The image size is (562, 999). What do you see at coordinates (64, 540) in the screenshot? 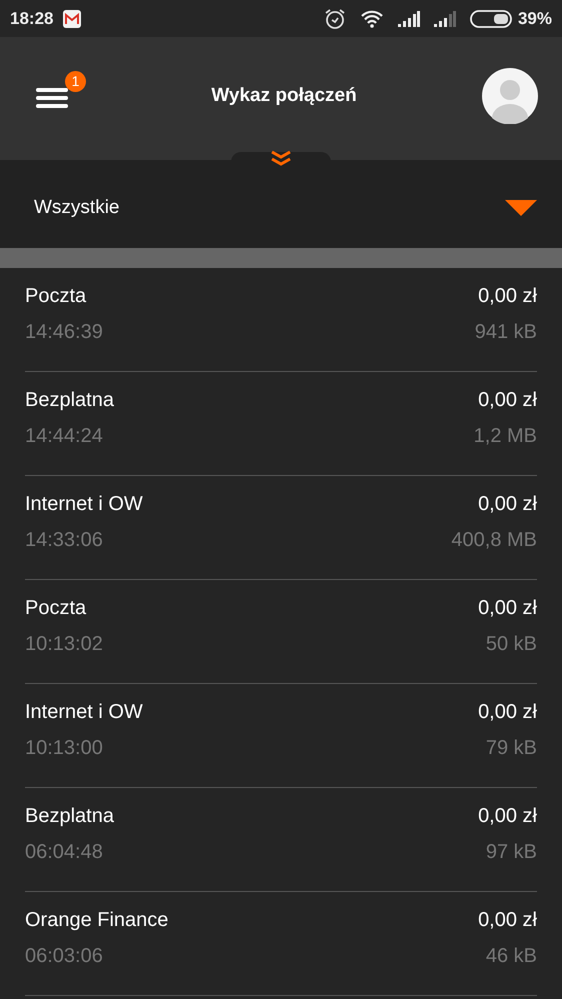
I see `connection-time: 14:33:06` at bounding box center [64, 540].